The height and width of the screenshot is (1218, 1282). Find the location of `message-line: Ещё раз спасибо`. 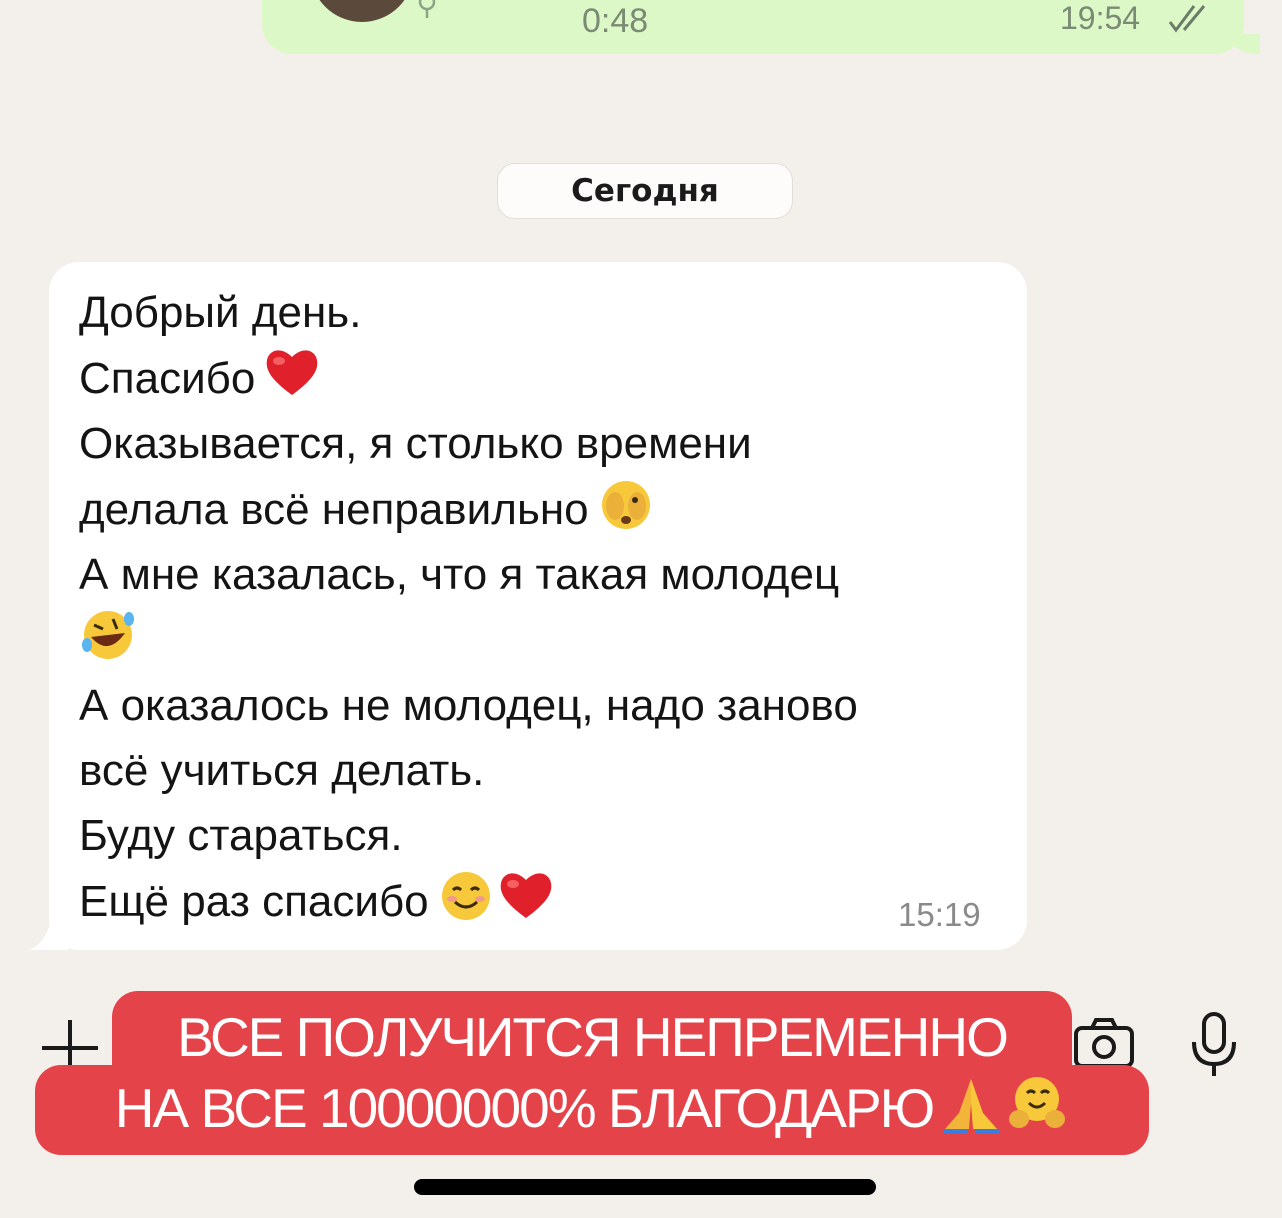

message-line: Ещё раз спасибо is located at coordinates (538, 901).